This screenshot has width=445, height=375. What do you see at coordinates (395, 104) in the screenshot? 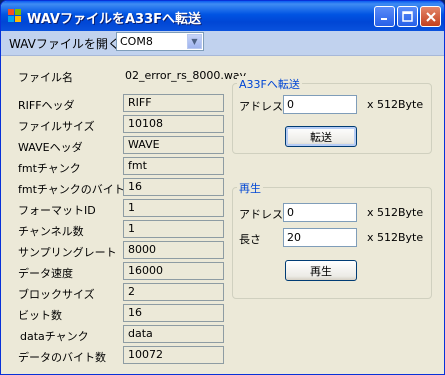
I see `transfer-address-unit: x 512Byte` at bounding box center [395, 104].